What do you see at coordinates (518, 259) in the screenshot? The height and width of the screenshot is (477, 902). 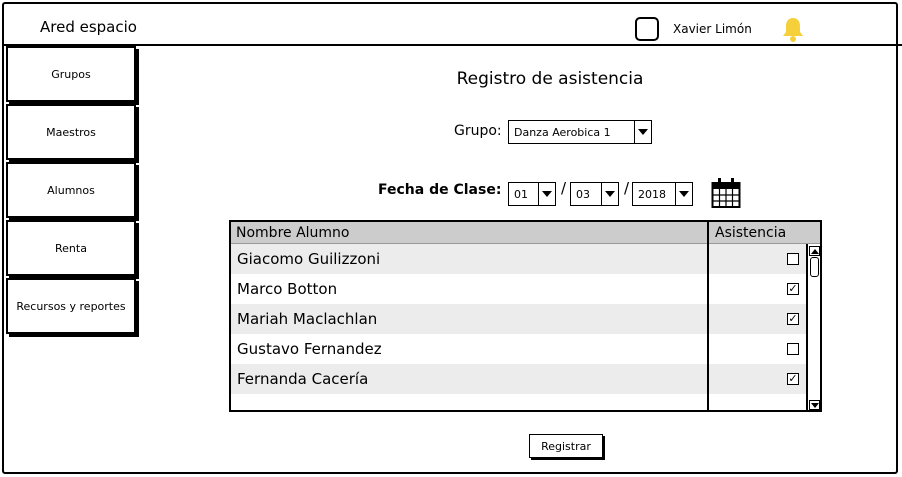 I see `table-row: Giacomo Guilizzoni` at bounding box center [518, 259].